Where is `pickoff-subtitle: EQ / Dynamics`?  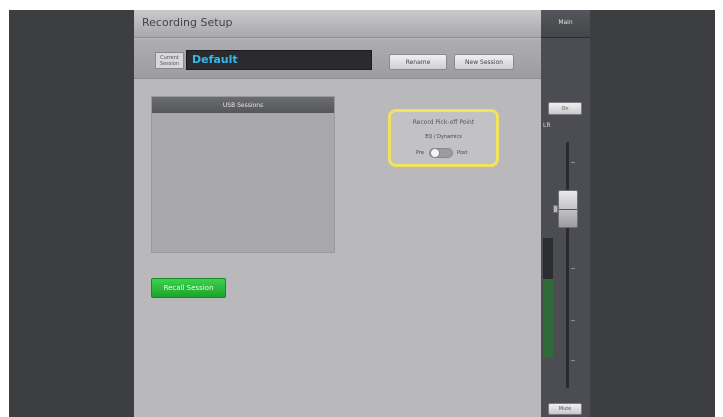
pickoff-subtitle: EQ / Dynamics is located at coordinates (443, 137).